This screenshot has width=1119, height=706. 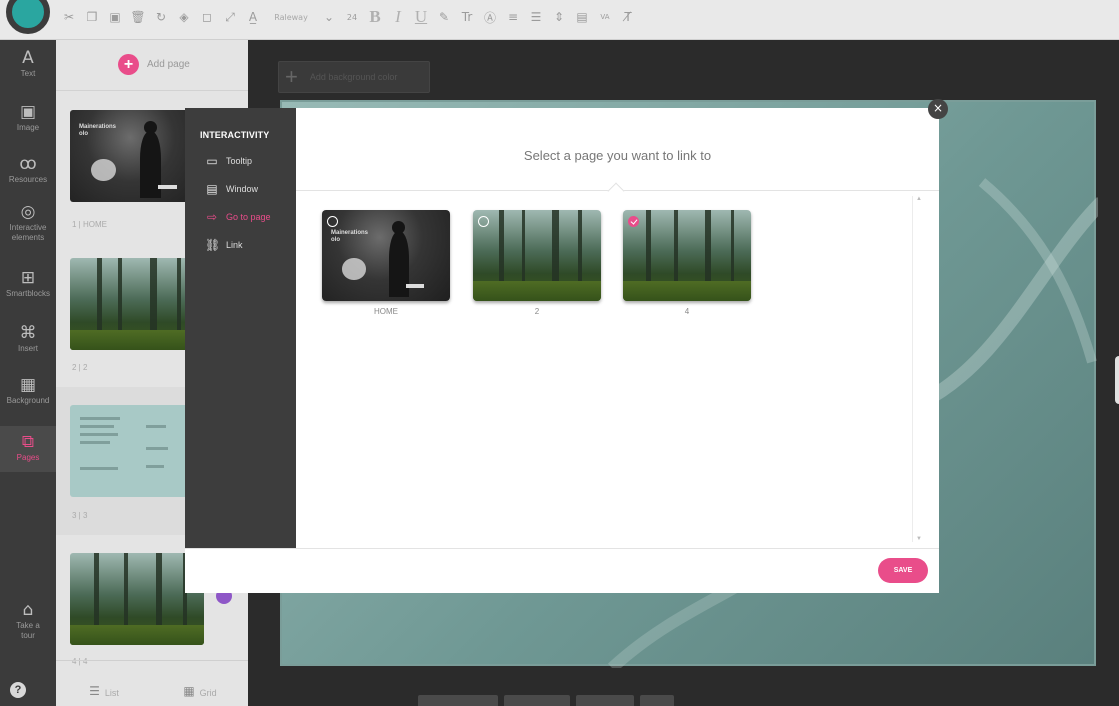 What do you see at coordinates (513, 17) in the screenshot?
I see `align-icon: ≡` at bounding box center [513, 17].